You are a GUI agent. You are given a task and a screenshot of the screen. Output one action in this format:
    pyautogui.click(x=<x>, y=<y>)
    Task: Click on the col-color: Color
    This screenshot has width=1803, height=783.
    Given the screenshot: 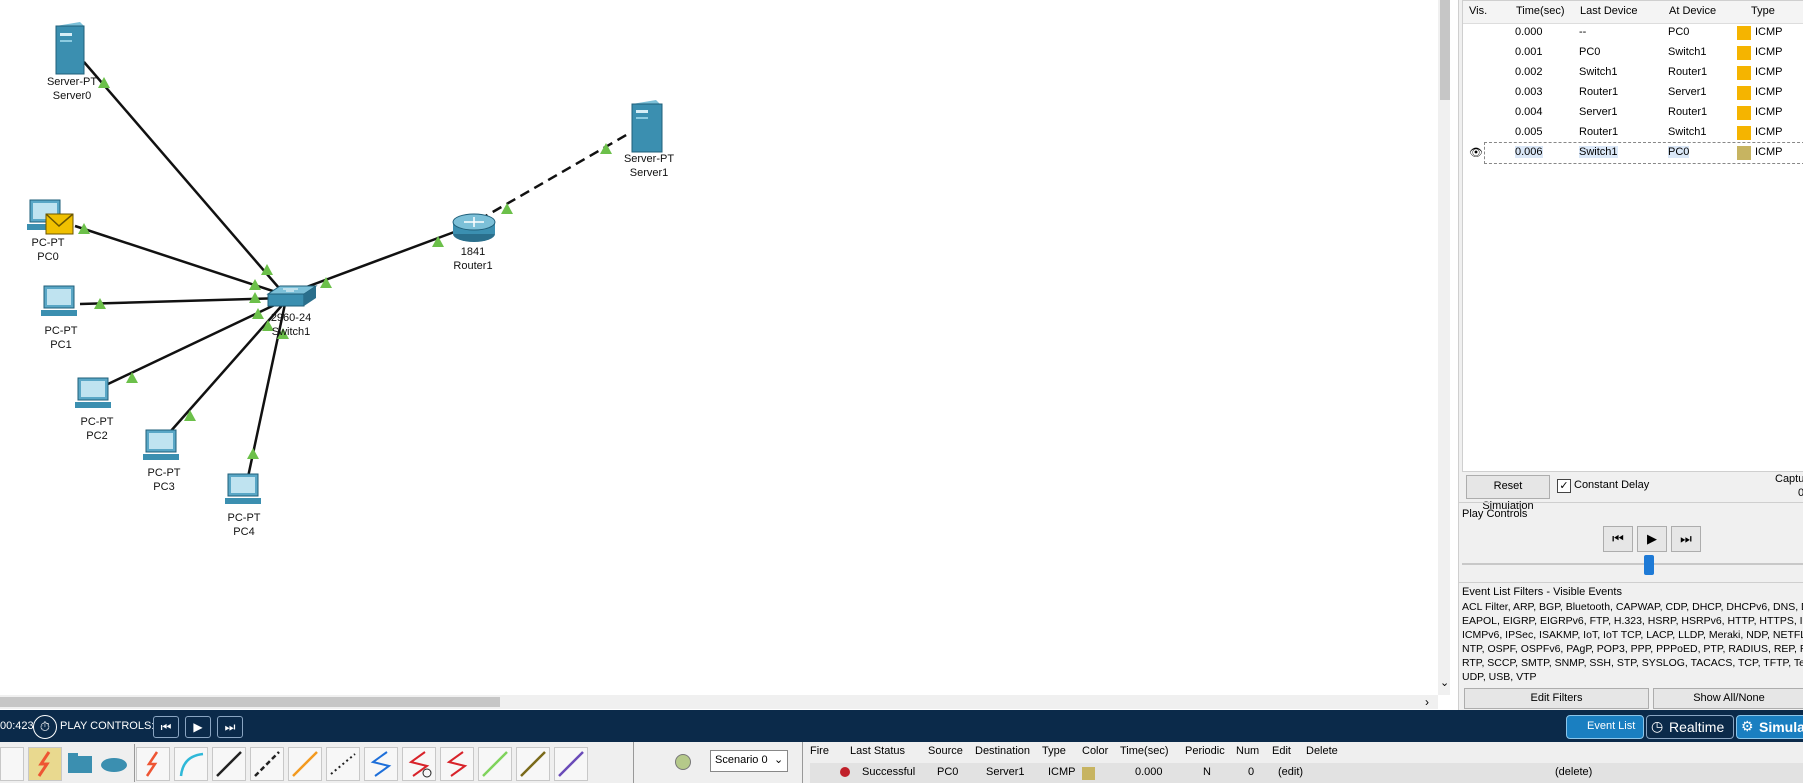 What is the action you would take?
    pyautogui.click(x=1095, y=751)
    